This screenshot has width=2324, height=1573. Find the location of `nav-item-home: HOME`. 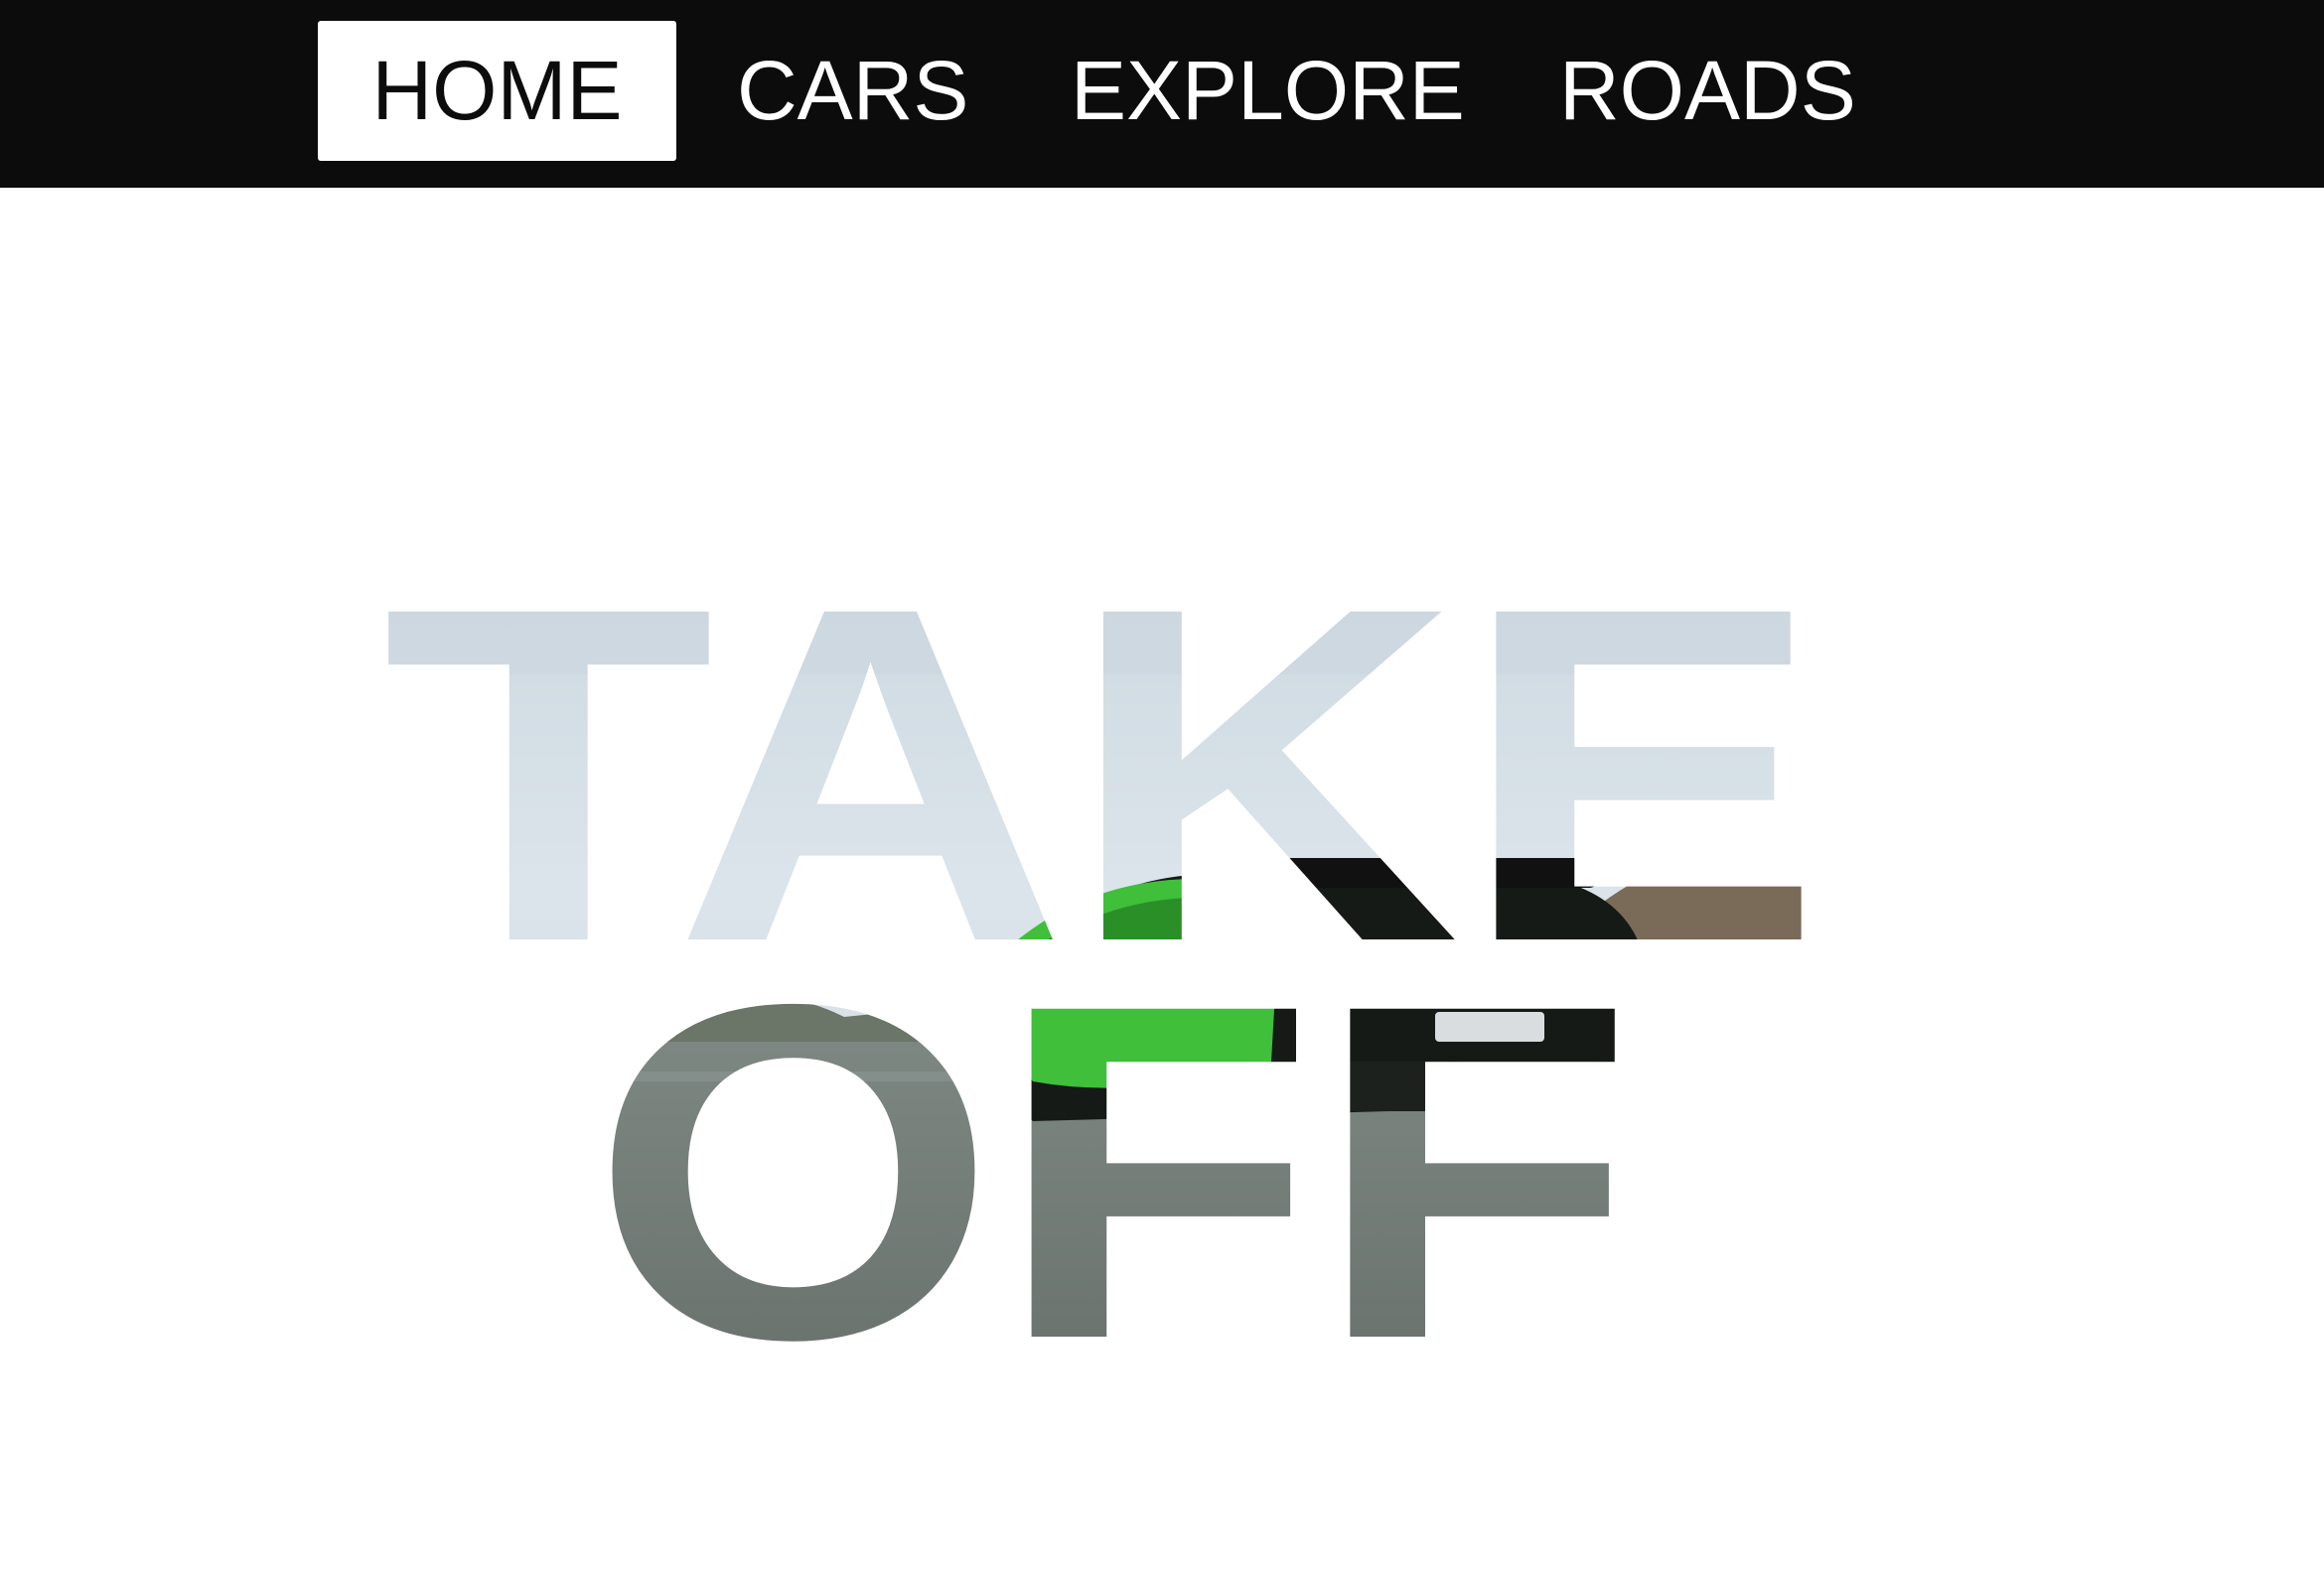

nav-item-home: HOME is located at coordinates (497, 91).